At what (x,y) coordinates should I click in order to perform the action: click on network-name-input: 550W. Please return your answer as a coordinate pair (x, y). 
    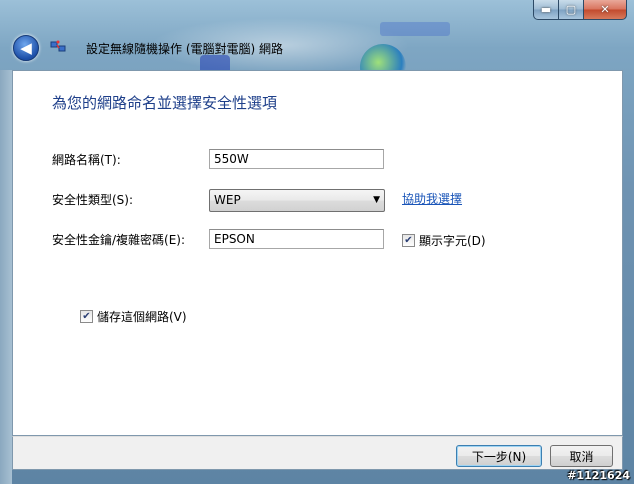
    Looking at the image, I should click on (296, 159).